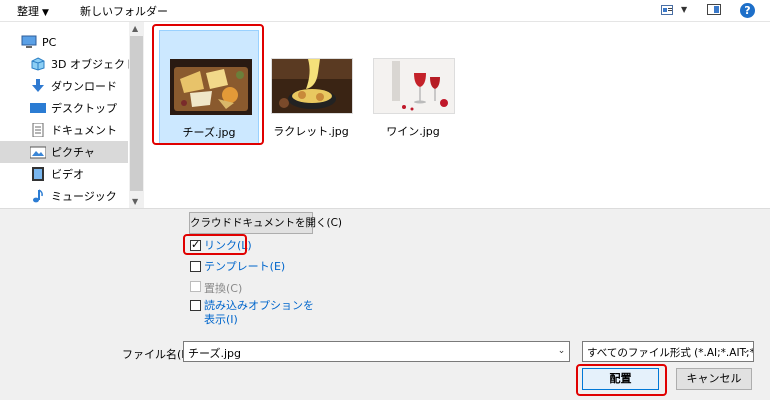  I want to click on divider, so click(385, 208).